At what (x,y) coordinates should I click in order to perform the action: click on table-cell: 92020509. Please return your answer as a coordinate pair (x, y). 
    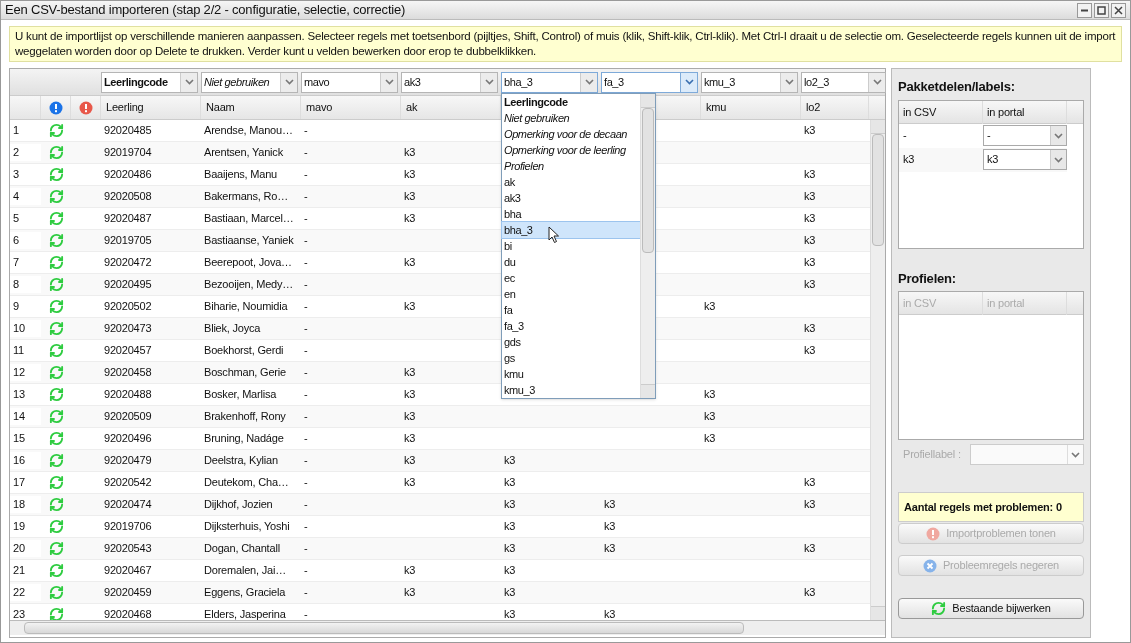
    Looking at the image, I should click on (128, 416).